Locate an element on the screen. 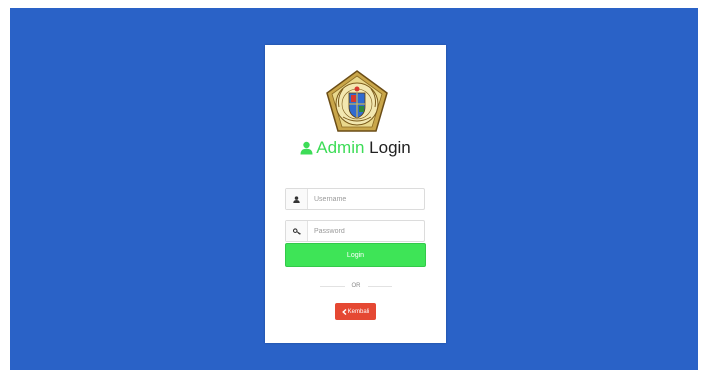 This screenshot has width=706, height=376. title-login-text: Login is located at coordinates (390, 147).